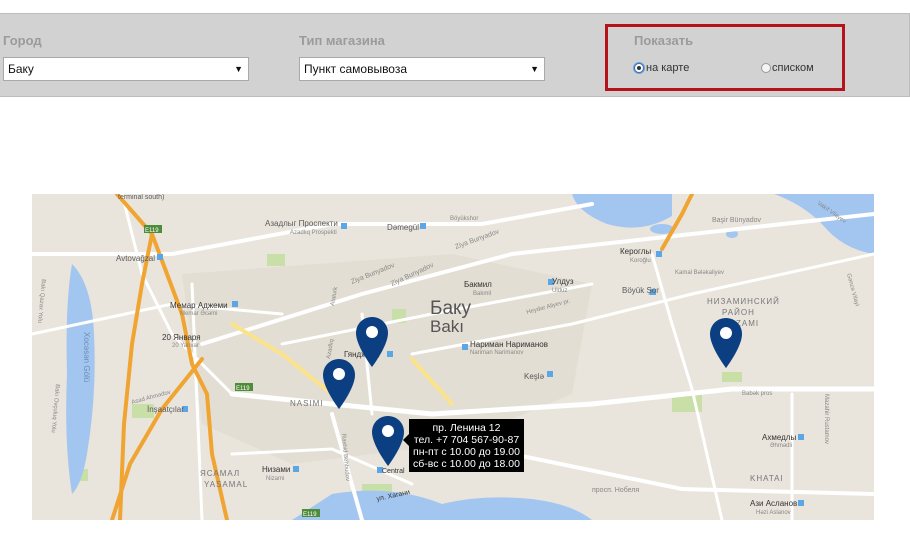 This screenshot has width=910, height=556. Describe the element at coordinates (356, 69) in the screenshot. I see `store-type-select-value: Пункт самовывоза` at that location.